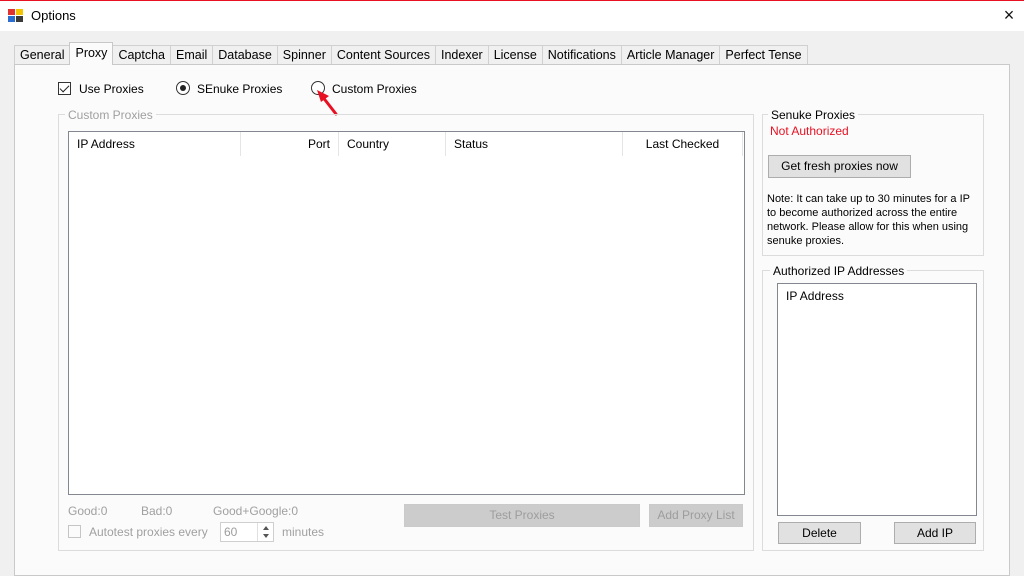 The width and height of the screenshot is (1024, 576). I want to click on use-proxies-checkbox, so click(64, 88).